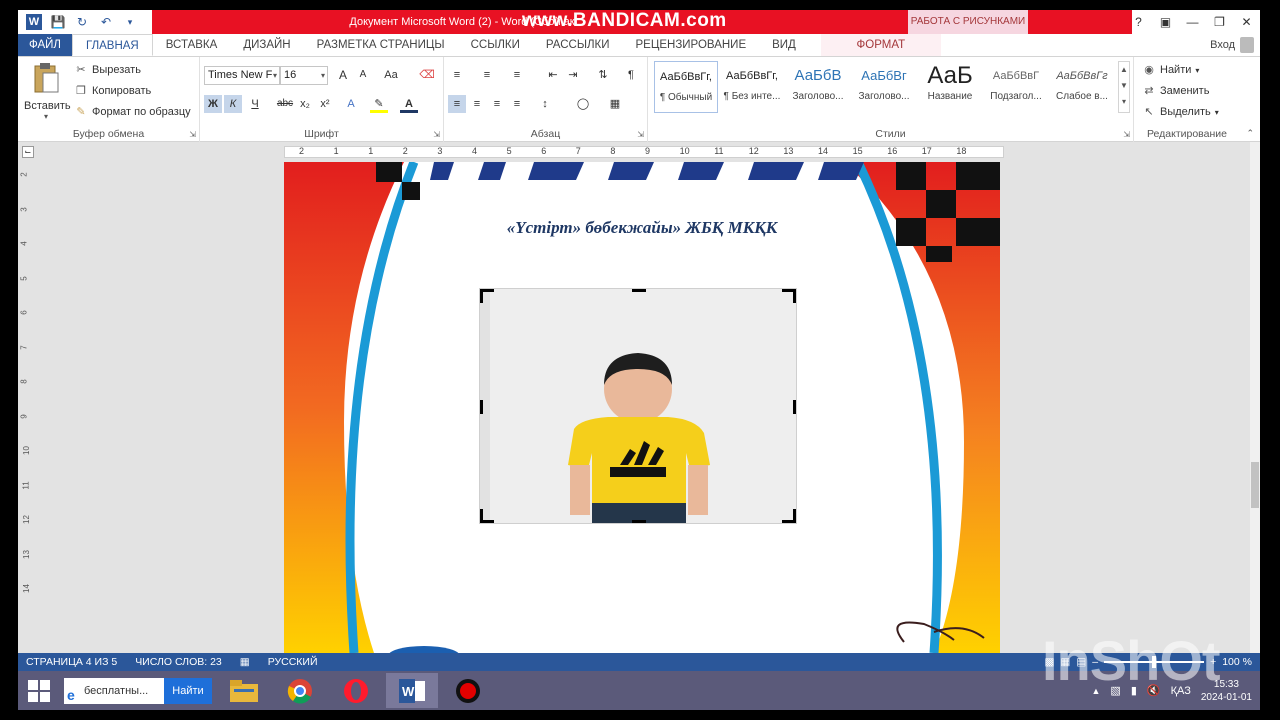  What do you see at coordinates (497, 104) in the screenshot?
I see `align-right-icon: ≡` at bounding box center [497, 104].